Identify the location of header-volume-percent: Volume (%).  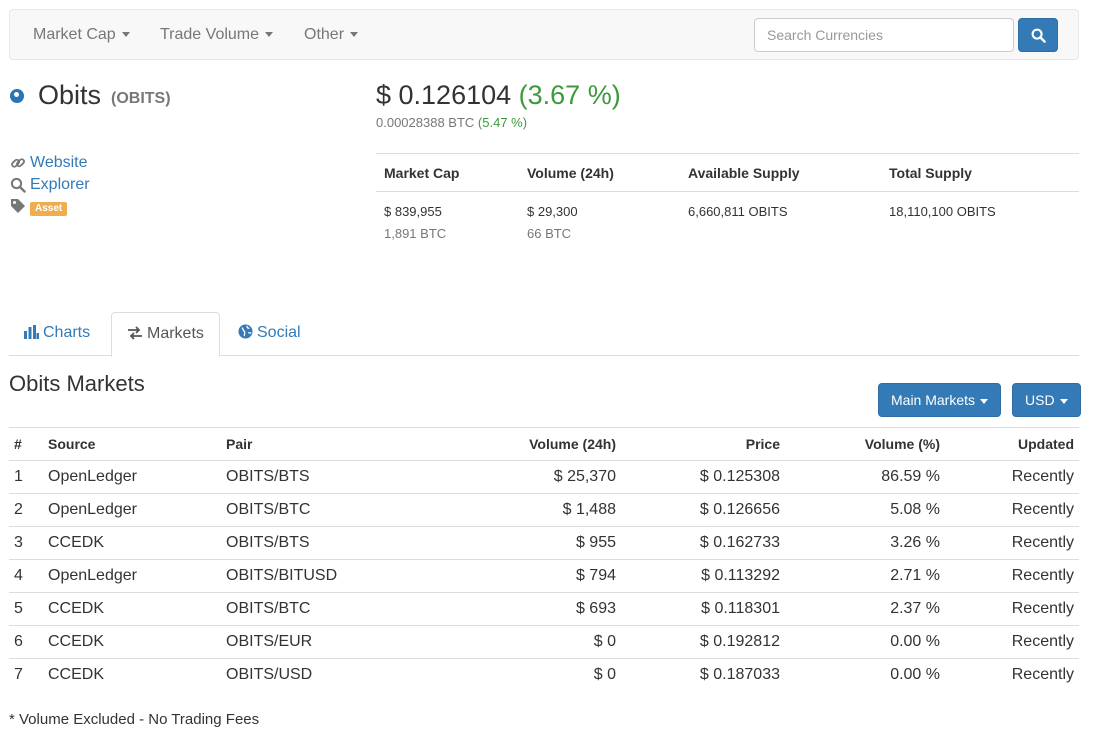
(865, 444).